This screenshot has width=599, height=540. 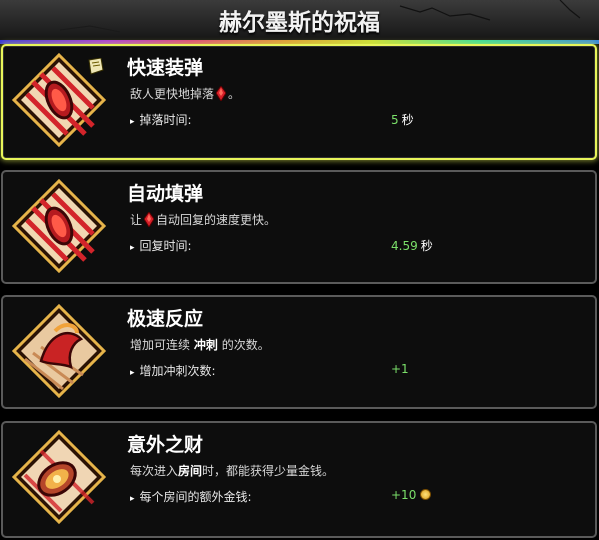 I want to click on boon-name: 意外之财, so click(x=165, y=445).